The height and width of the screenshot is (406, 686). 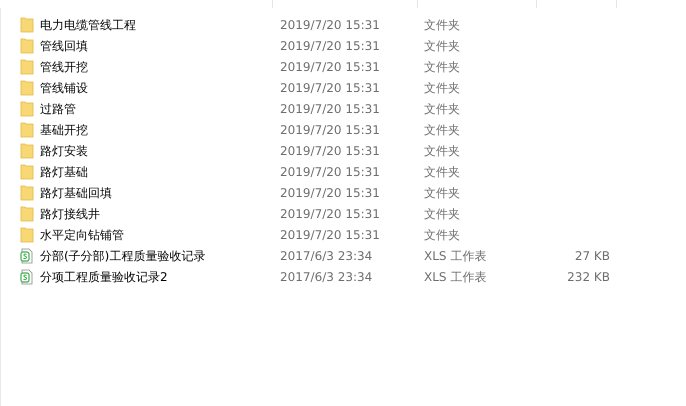 What do you see at coordinates (64, 87) in the screenshot?
I see `file-name: 管线铺设` at bounding box center [64, 87].